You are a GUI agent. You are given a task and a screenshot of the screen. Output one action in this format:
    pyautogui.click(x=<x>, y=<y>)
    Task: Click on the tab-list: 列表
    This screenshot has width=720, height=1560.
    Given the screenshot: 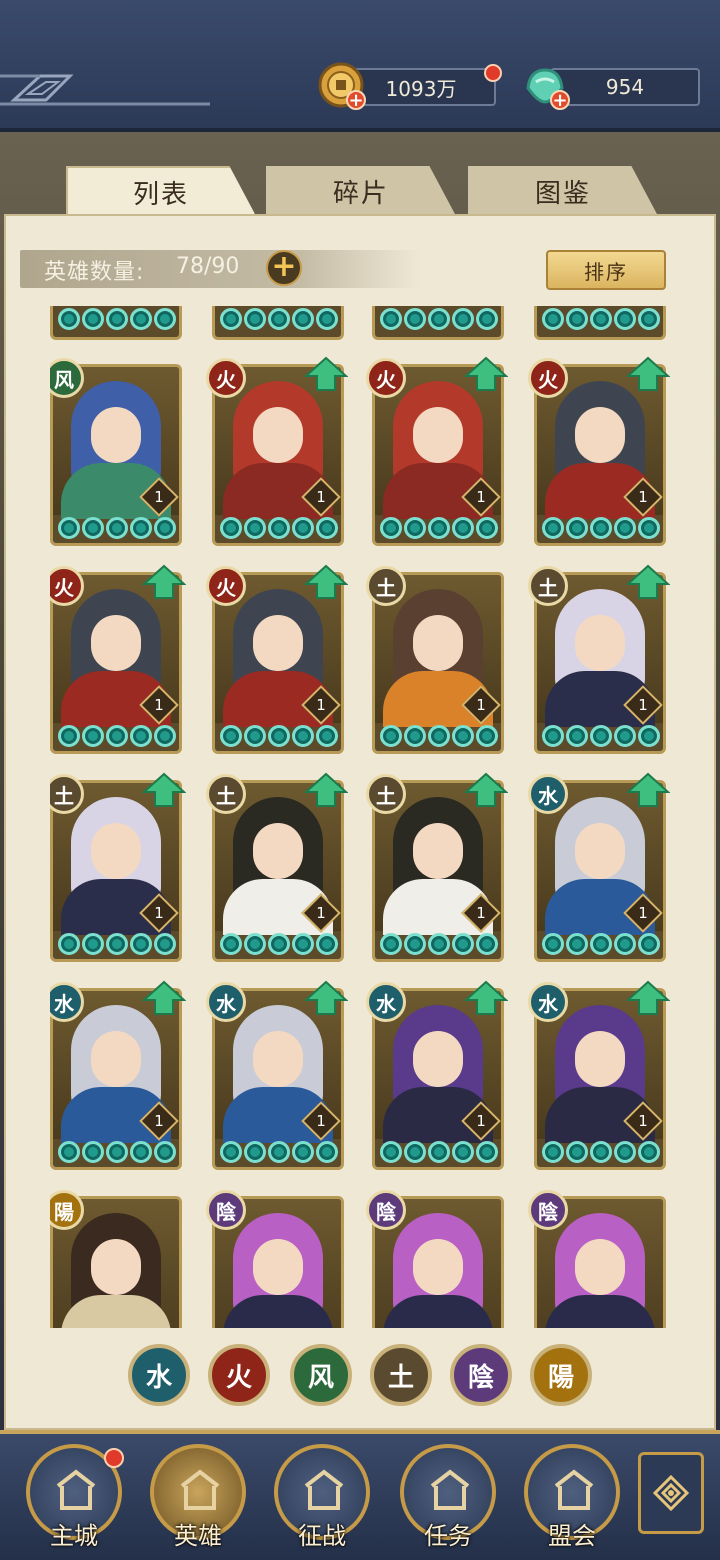 What is the action you would take?
    pyautogui.click(x=161, y=191)
    